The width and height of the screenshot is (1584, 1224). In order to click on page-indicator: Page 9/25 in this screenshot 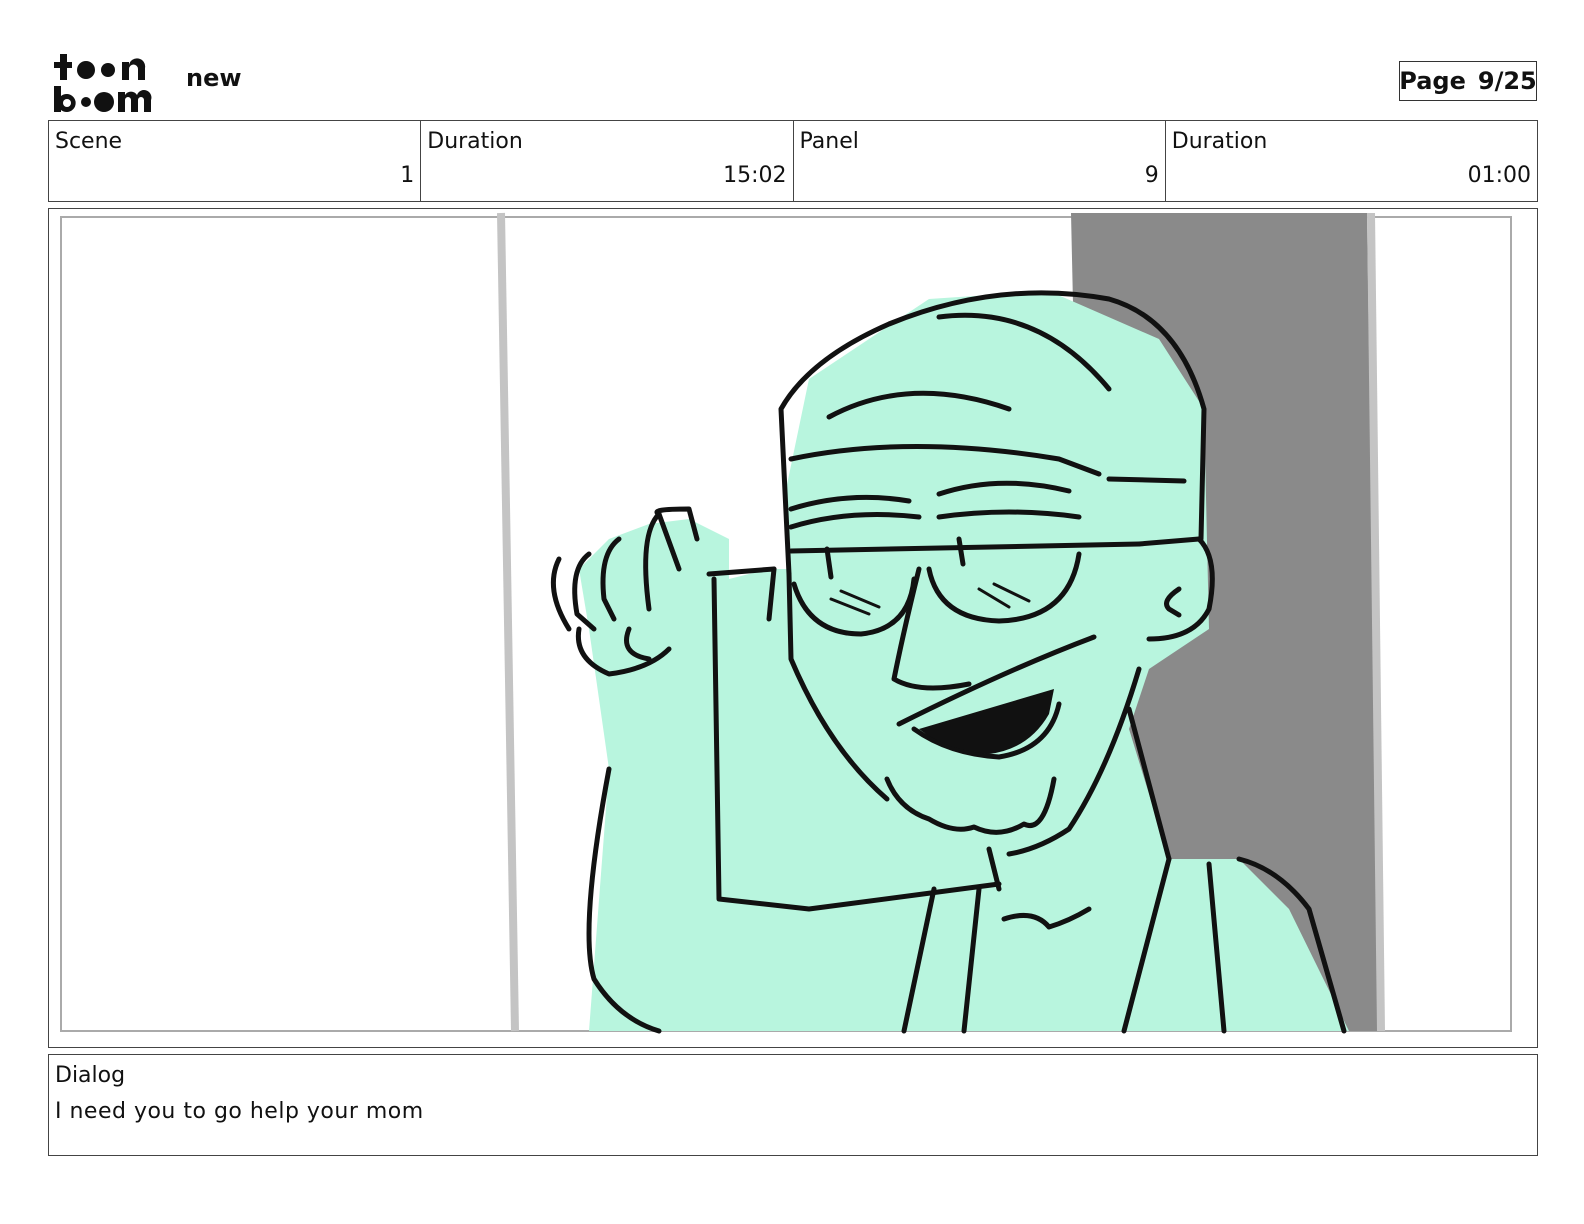, I will do `click(1468, 81)`.